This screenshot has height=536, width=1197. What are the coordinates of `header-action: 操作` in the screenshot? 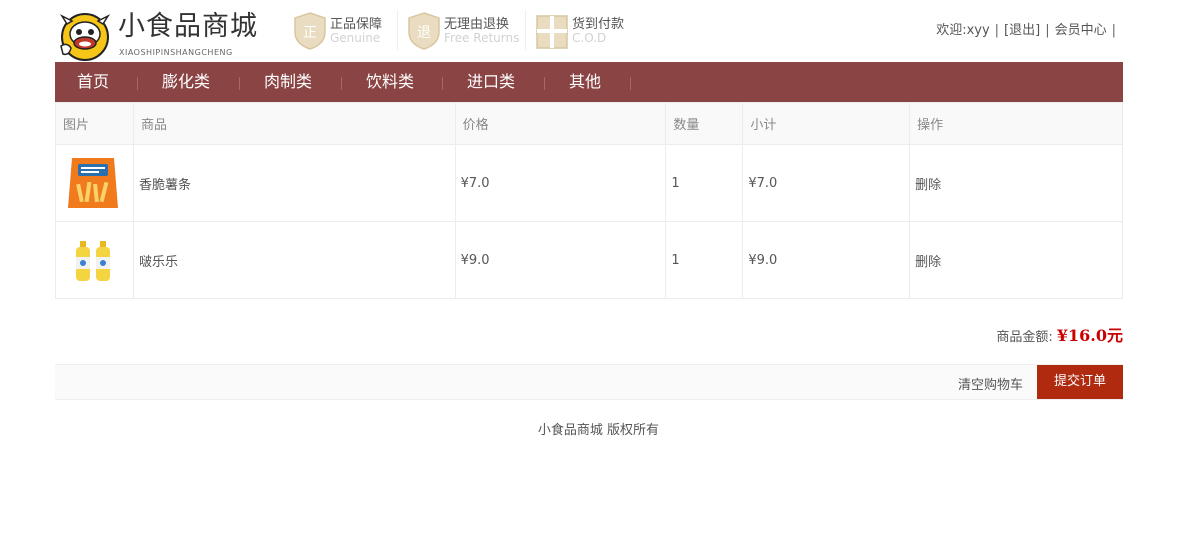 It's located at (1016, 123).